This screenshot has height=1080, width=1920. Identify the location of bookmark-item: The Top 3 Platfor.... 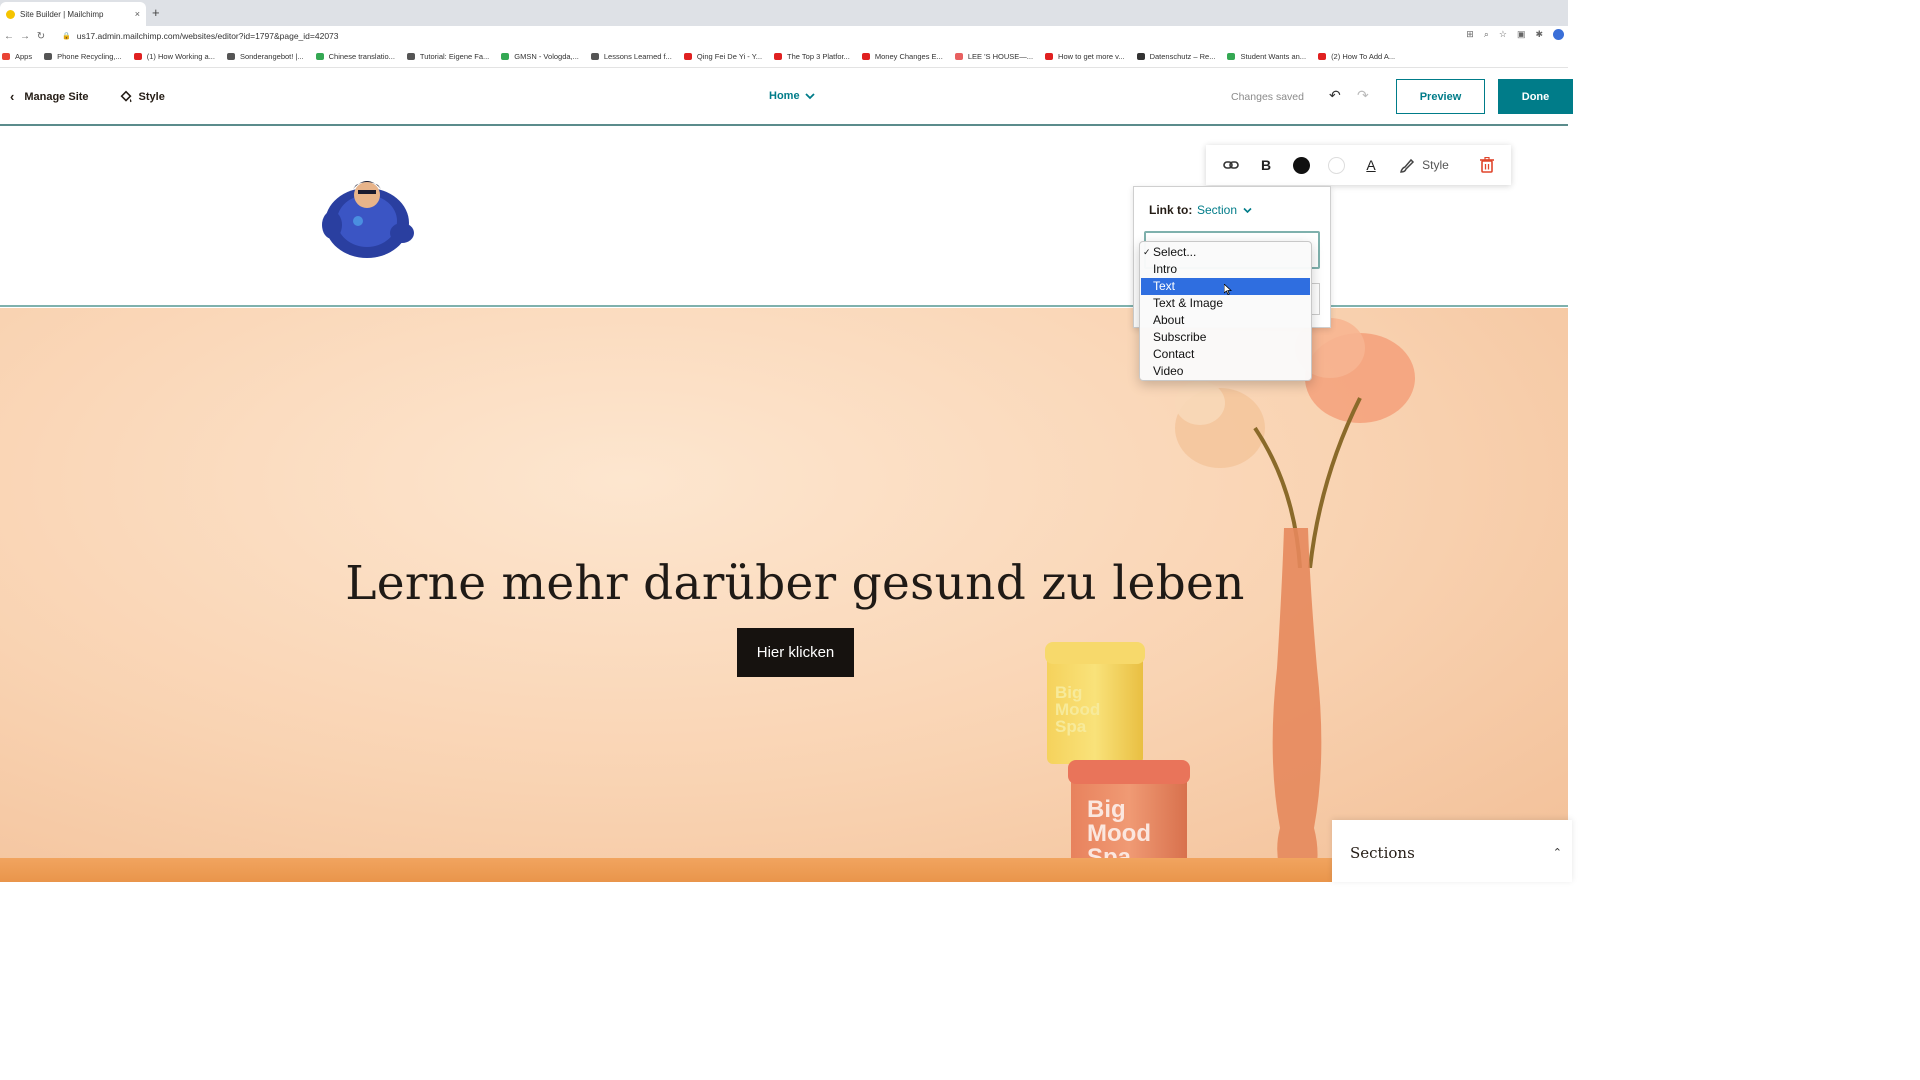
(812, 56).